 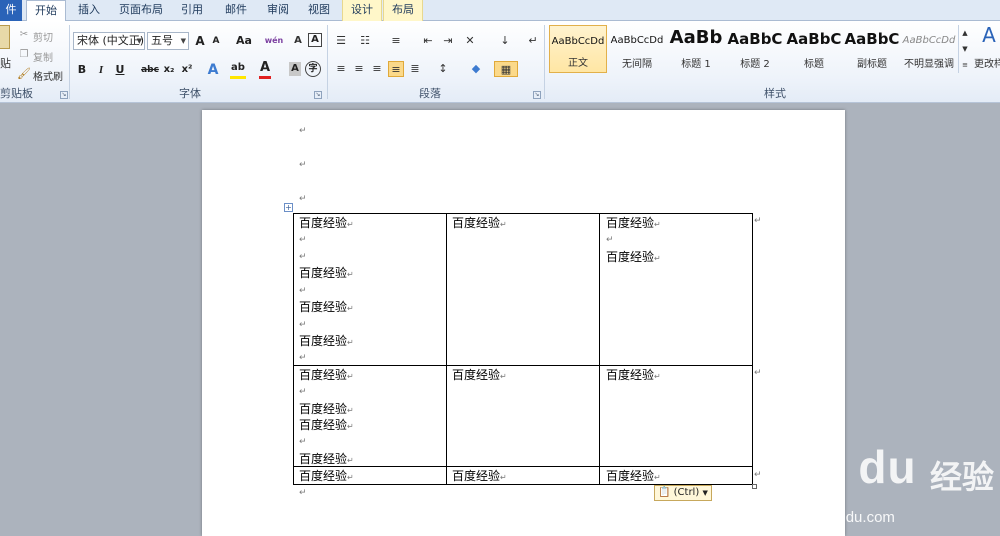 I want to click on paste-icon, so click(x=5, y=37).